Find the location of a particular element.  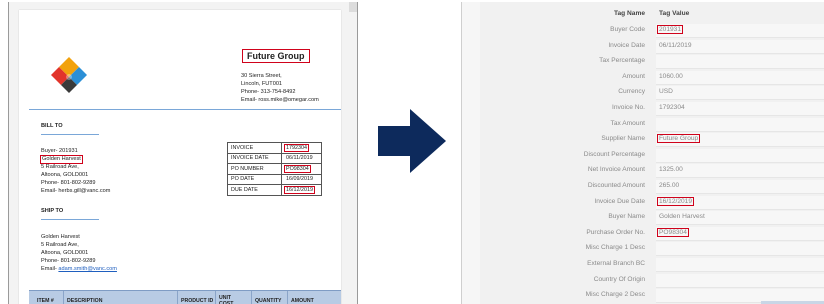

scrollbar is located at coordinates (353, 7).